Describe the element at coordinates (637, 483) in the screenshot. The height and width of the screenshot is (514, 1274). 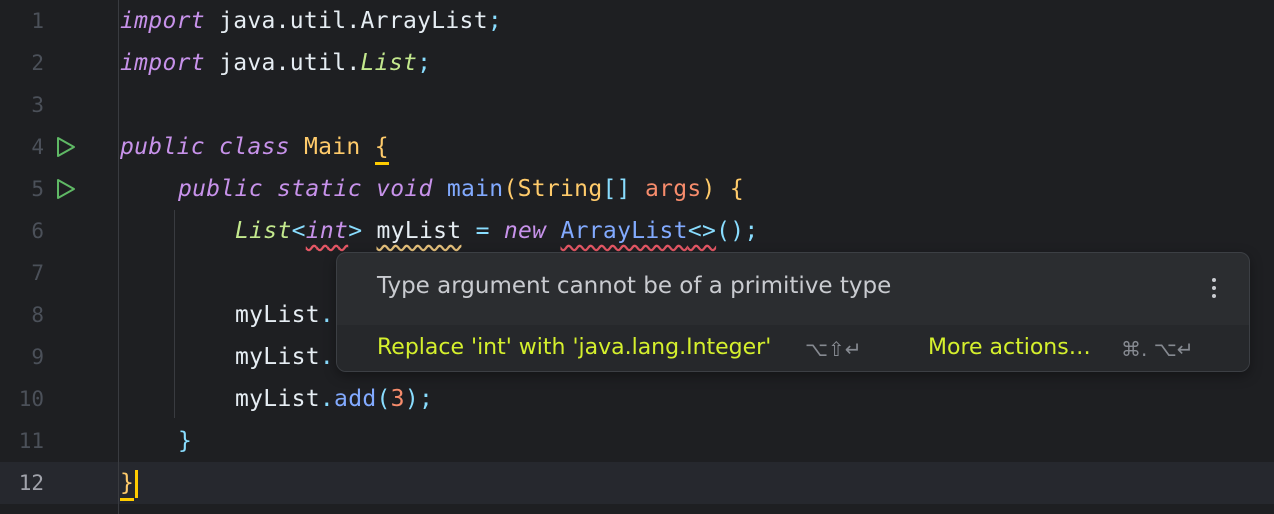
I see `current-line-highlight` at that location.